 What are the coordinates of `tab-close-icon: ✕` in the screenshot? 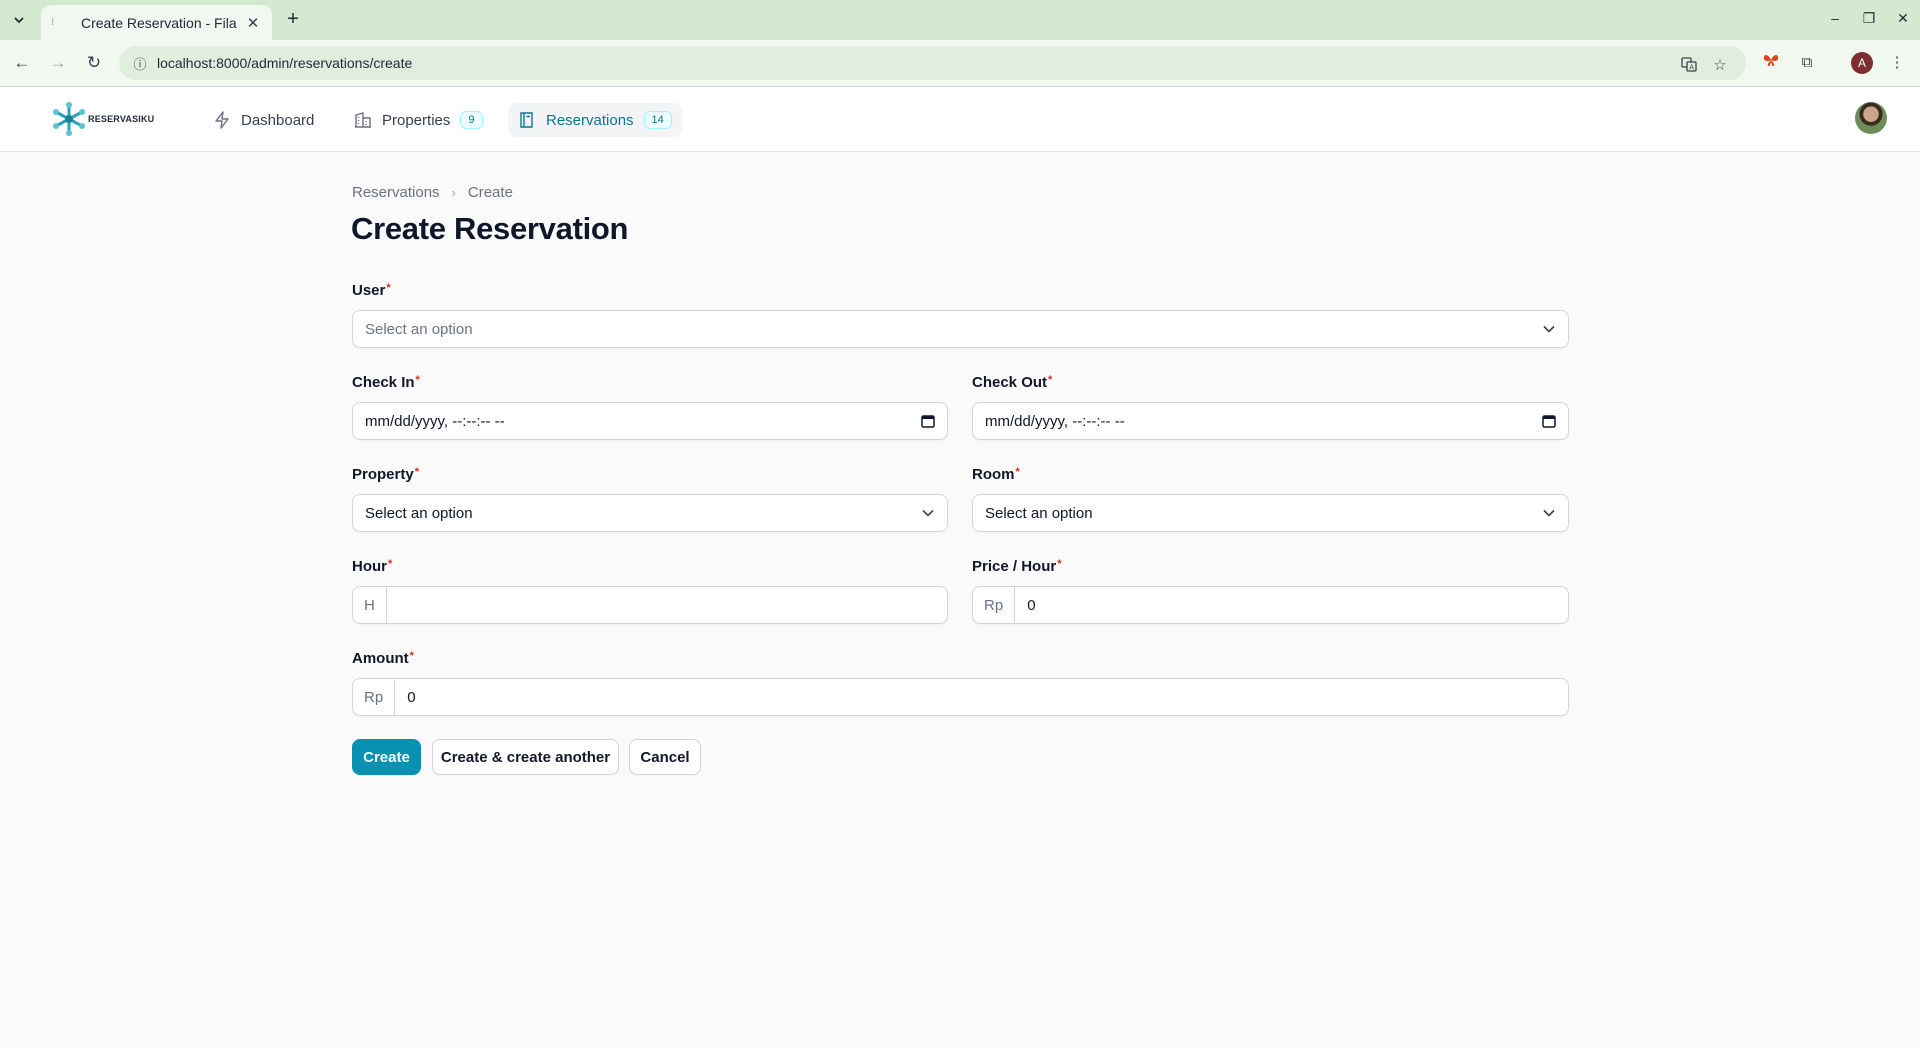 It's located at (253, 23).